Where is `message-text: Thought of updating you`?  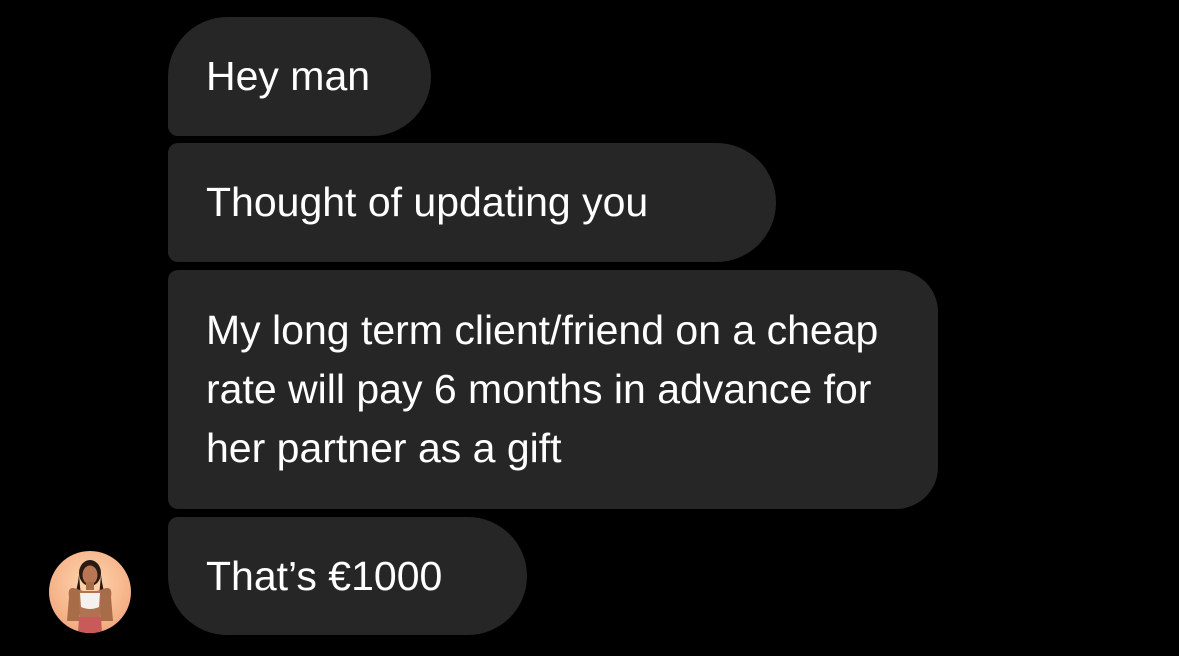 message-text: Thought of updating you is located at coordinates (427, 202).